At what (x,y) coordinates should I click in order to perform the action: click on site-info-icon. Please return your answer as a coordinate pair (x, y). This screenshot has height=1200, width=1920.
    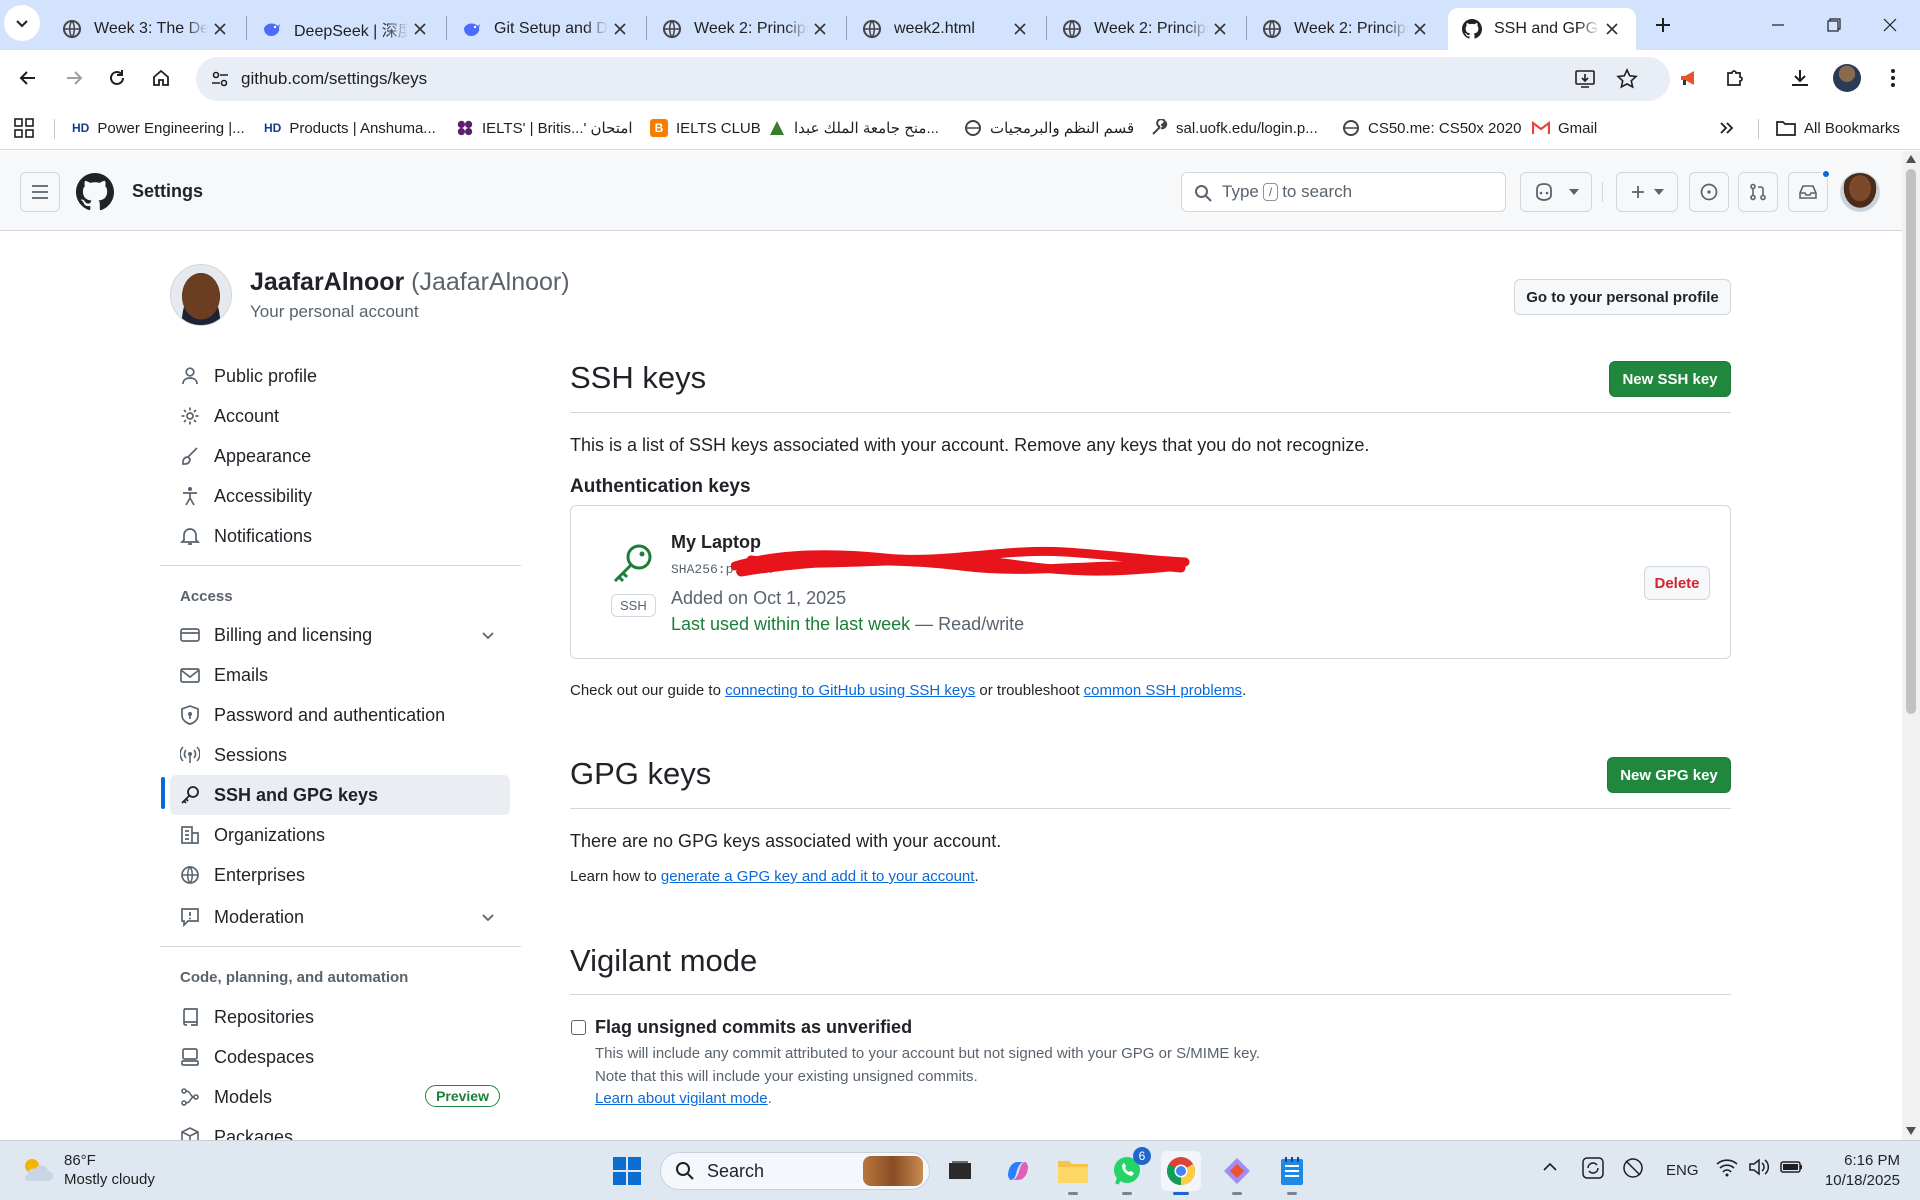
    Looking at the image, I should click on (220, 79).